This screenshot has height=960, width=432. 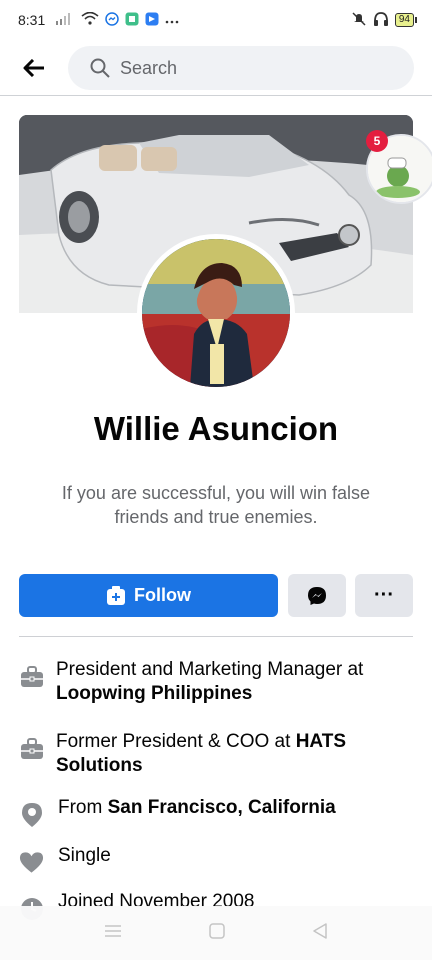 What do you see at coordinates (31, 814) in the screenshot?
I see `pin-icon` at bounding box center [31, 814].